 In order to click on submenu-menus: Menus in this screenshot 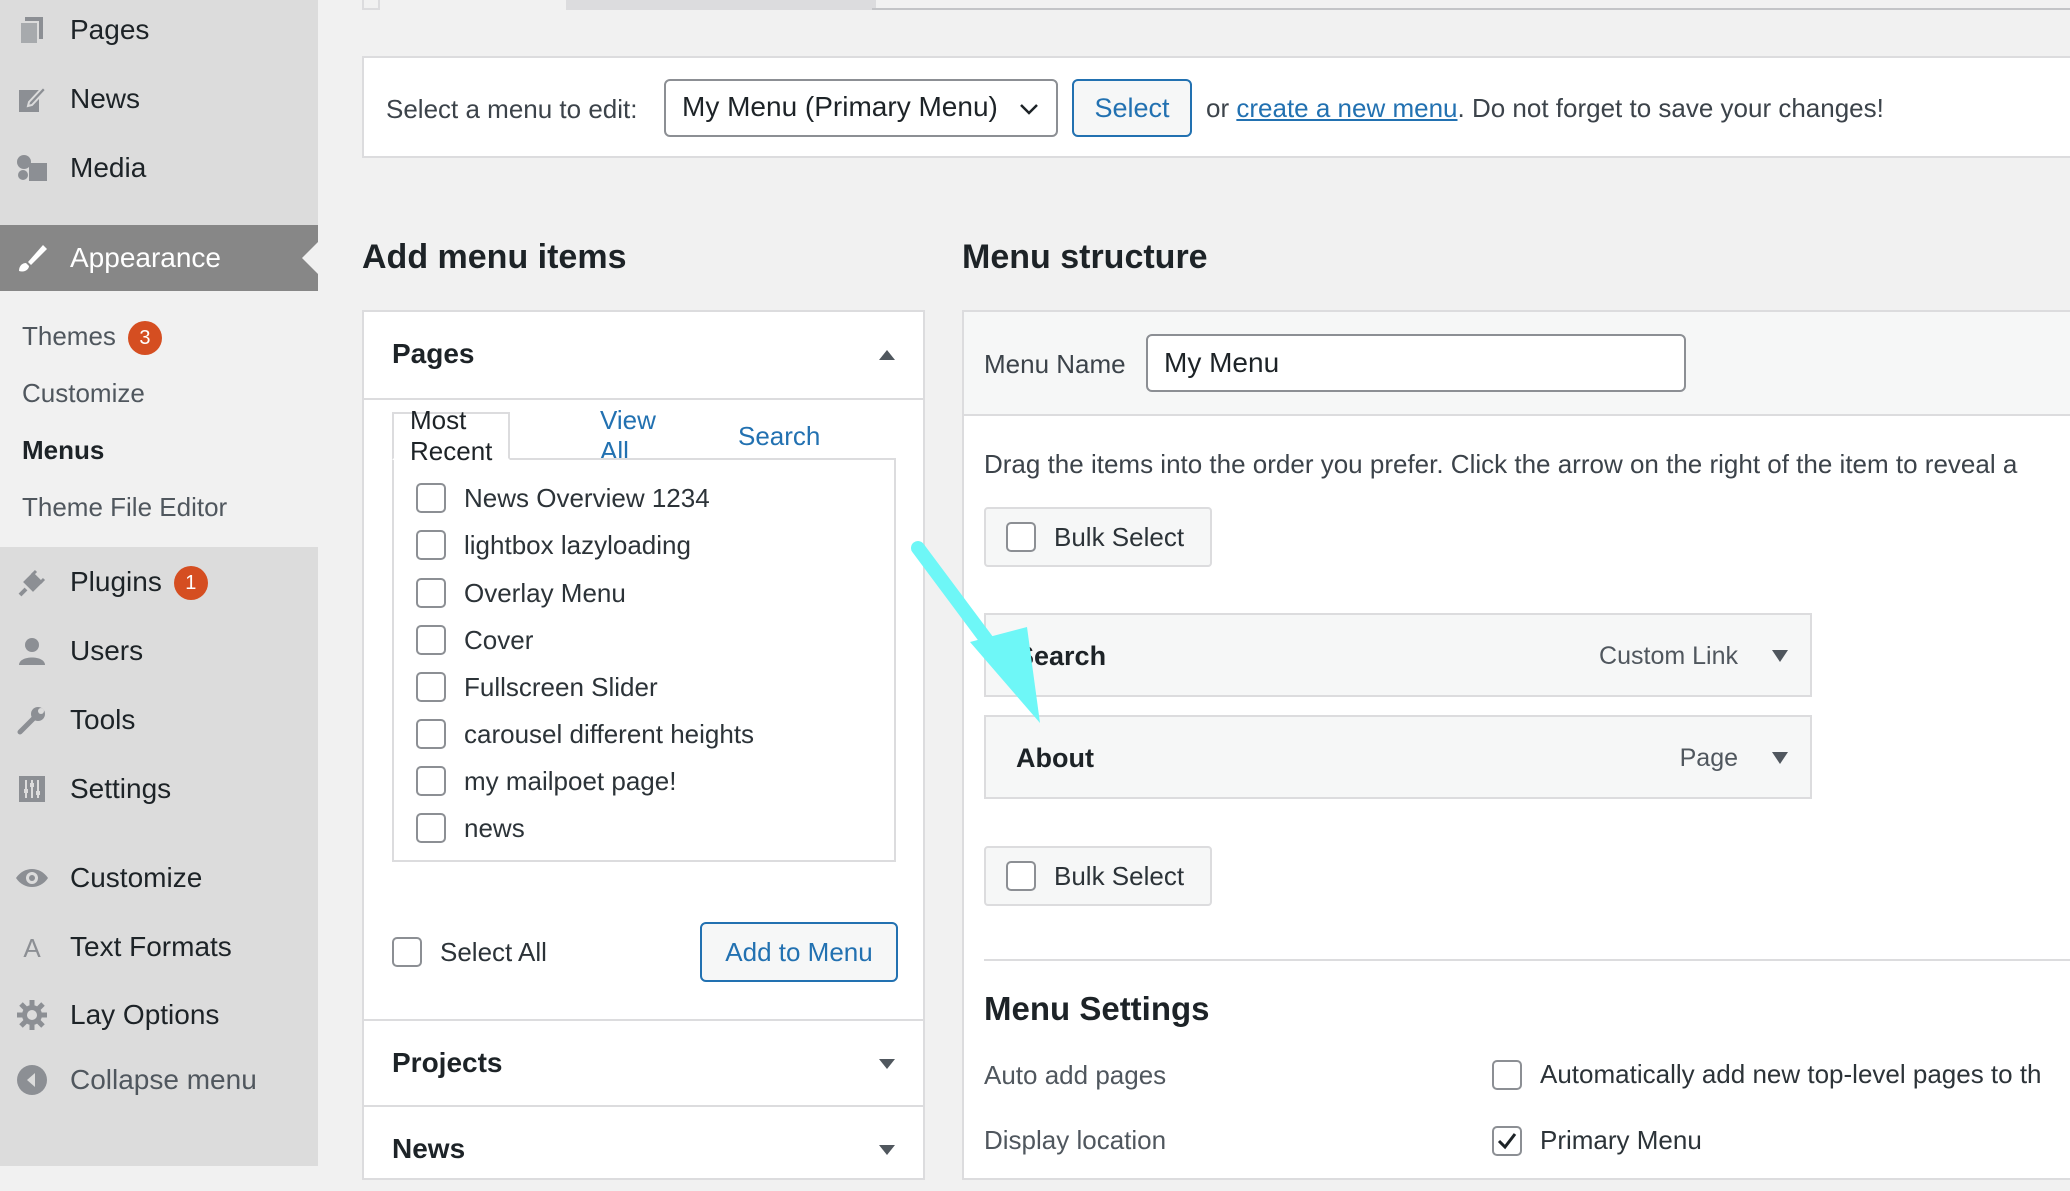, I will do `click(63, 450)`.